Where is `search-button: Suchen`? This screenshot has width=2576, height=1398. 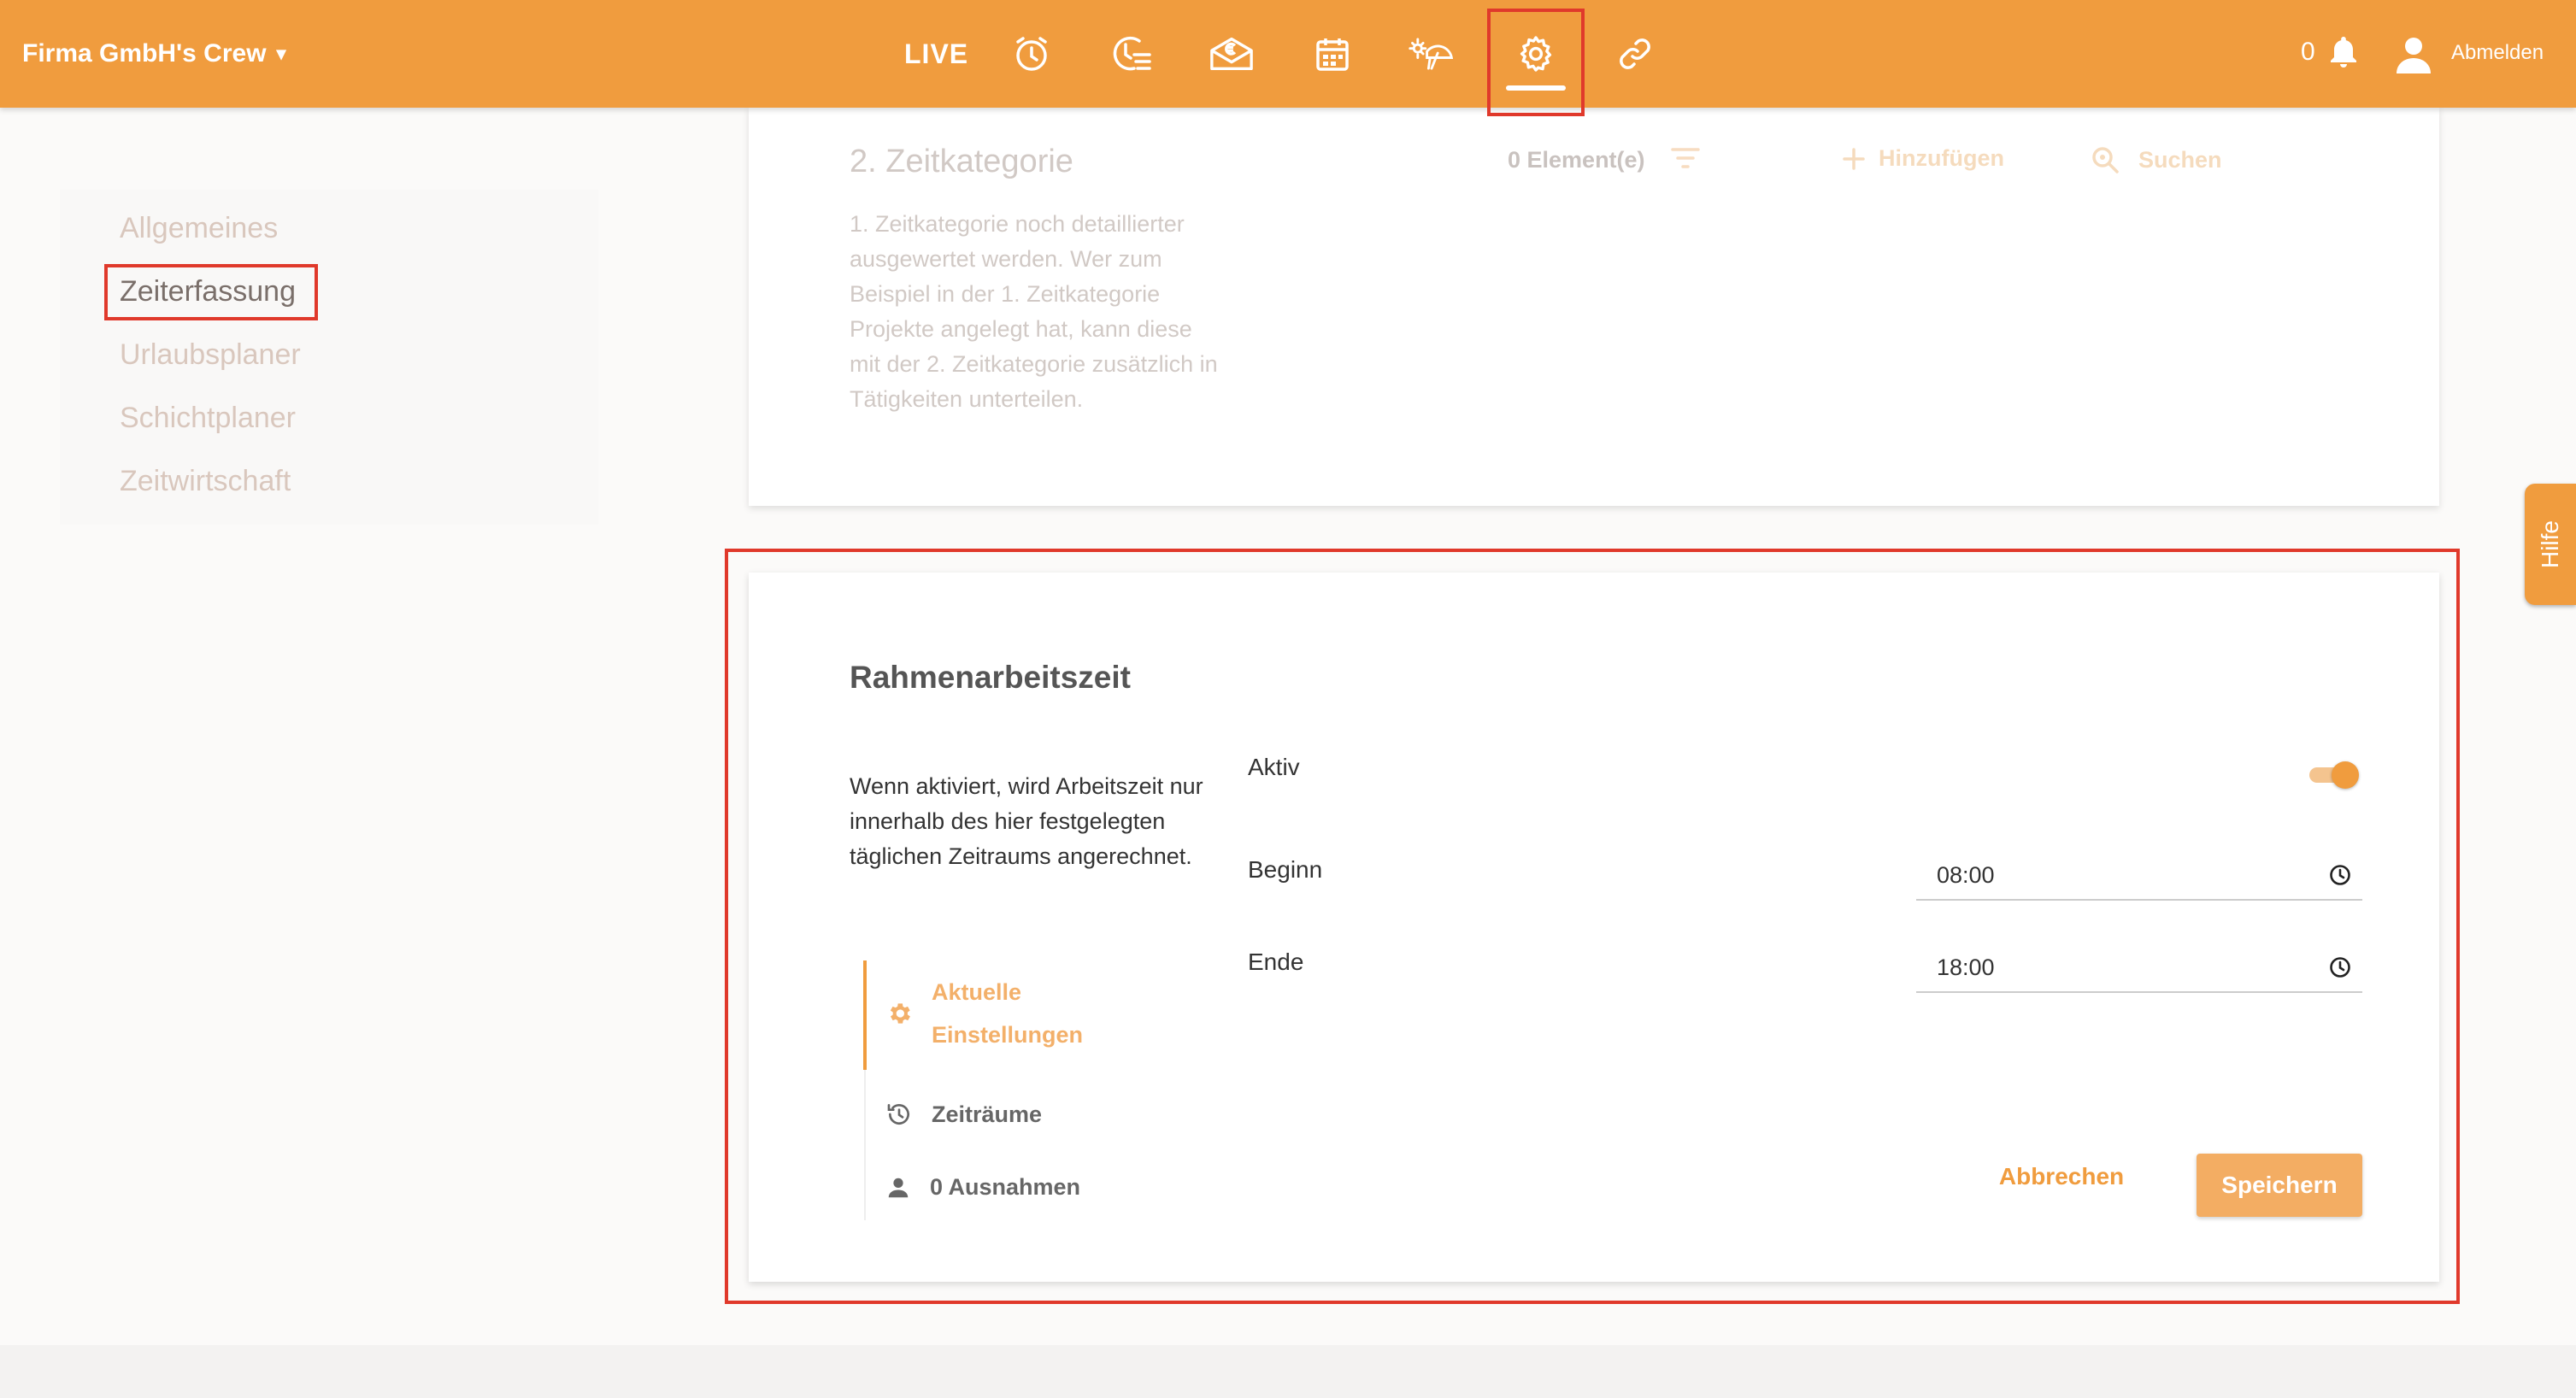 search-button: Suchen is located at coordinates (2156, 159).